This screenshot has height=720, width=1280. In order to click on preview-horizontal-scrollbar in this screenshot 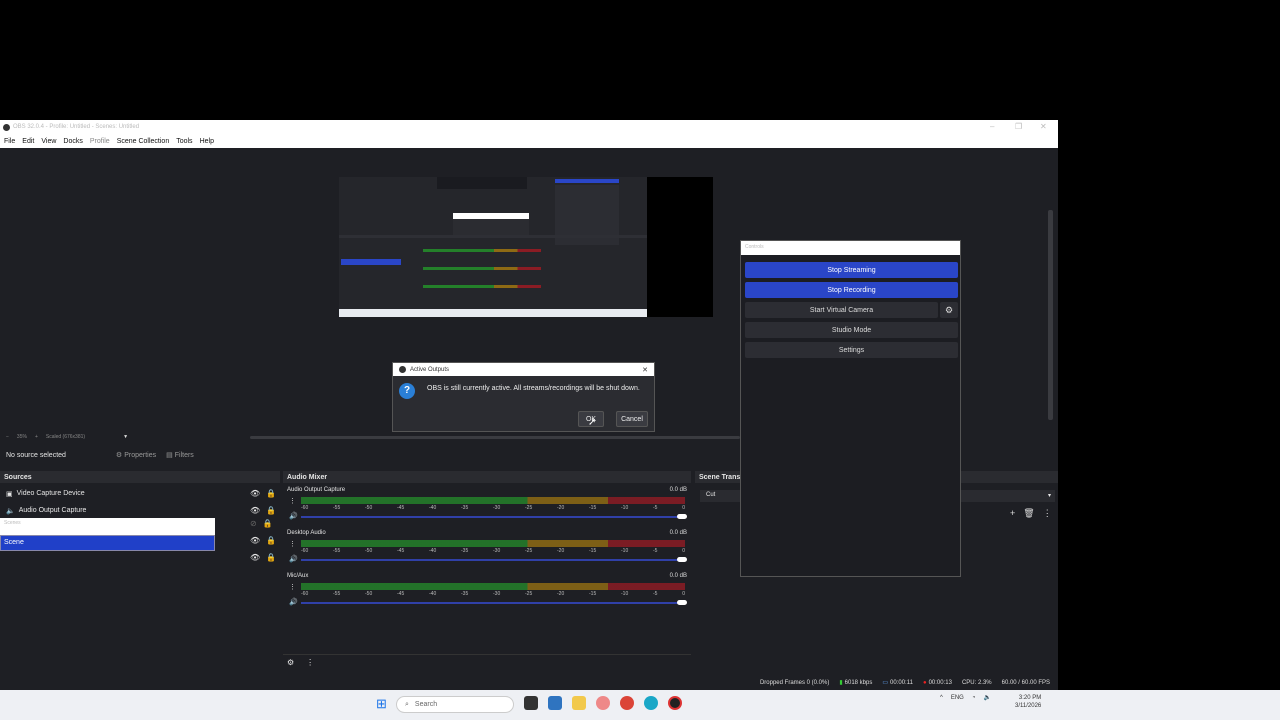, I will do `click(495, 437)`.